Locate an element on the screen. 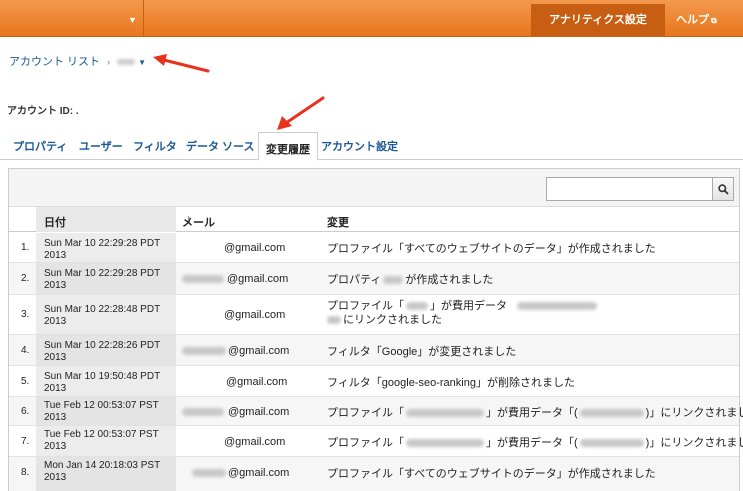  row-number: 6. is located at coordinates (25, 411).